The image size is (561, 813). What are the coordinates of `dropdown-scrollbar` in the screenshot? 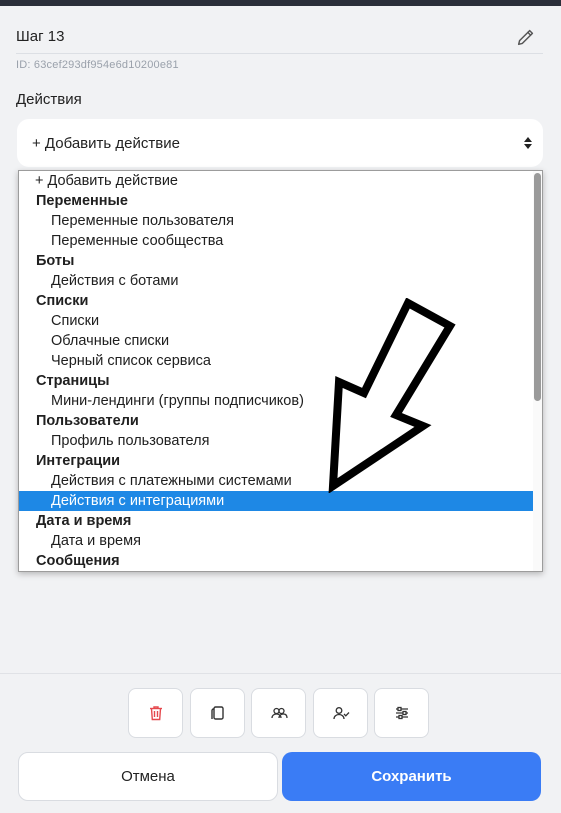 It's located at (537, 371).